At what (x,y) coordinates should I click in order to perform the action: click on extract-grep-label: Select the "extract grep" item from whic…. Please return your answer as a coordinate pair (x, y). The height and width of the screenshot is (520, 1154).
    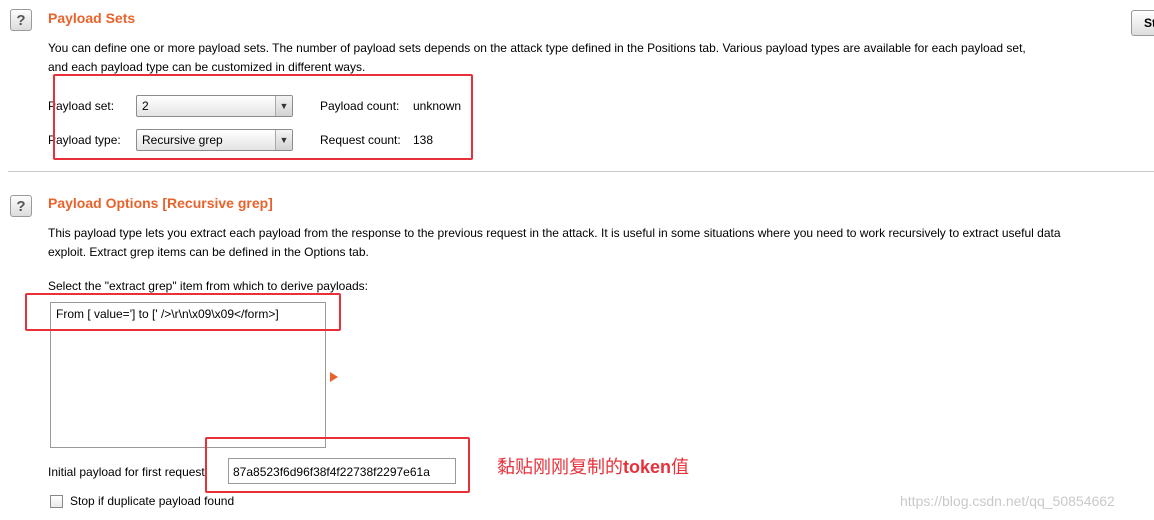
    Looking at the image, I should click on (208, 286).